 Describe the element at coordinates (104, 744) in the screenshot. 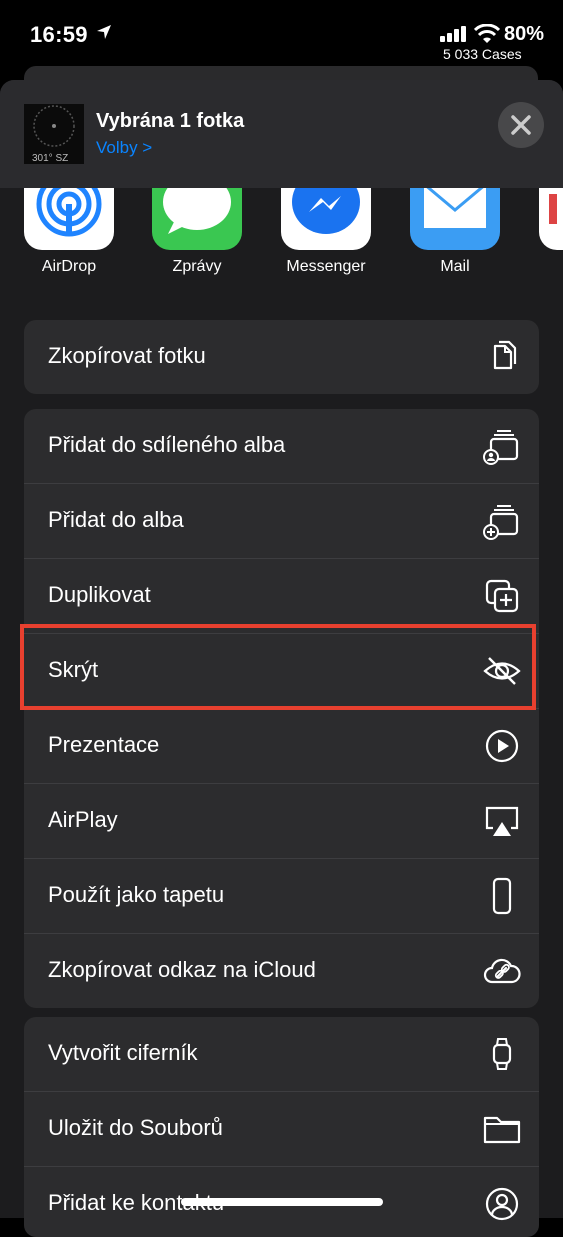

I see `action-label: Prezentace` at that location.